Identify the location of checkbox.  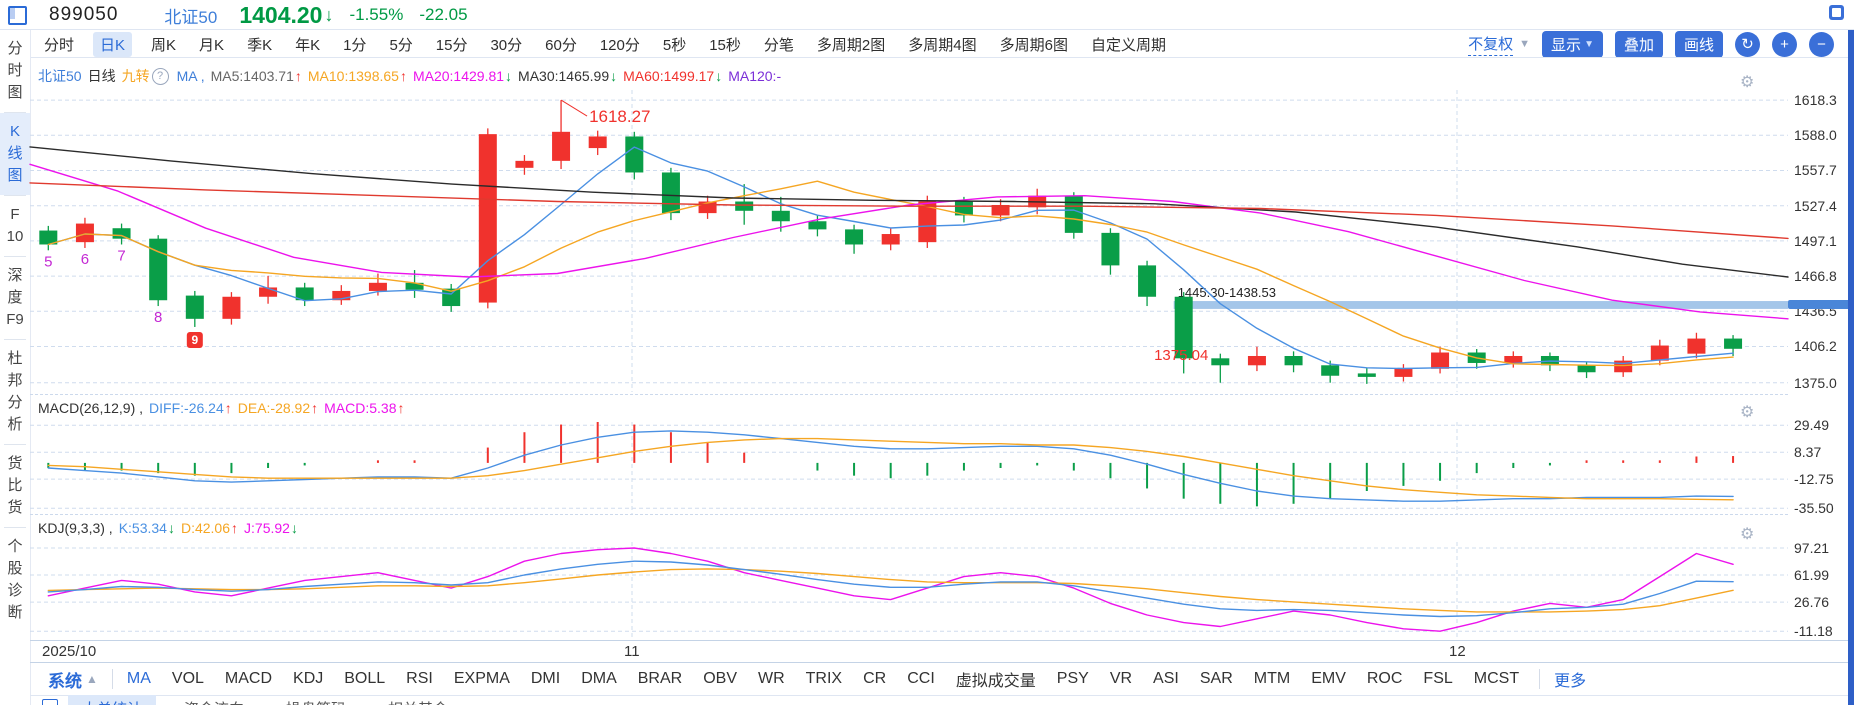
(50, 702).